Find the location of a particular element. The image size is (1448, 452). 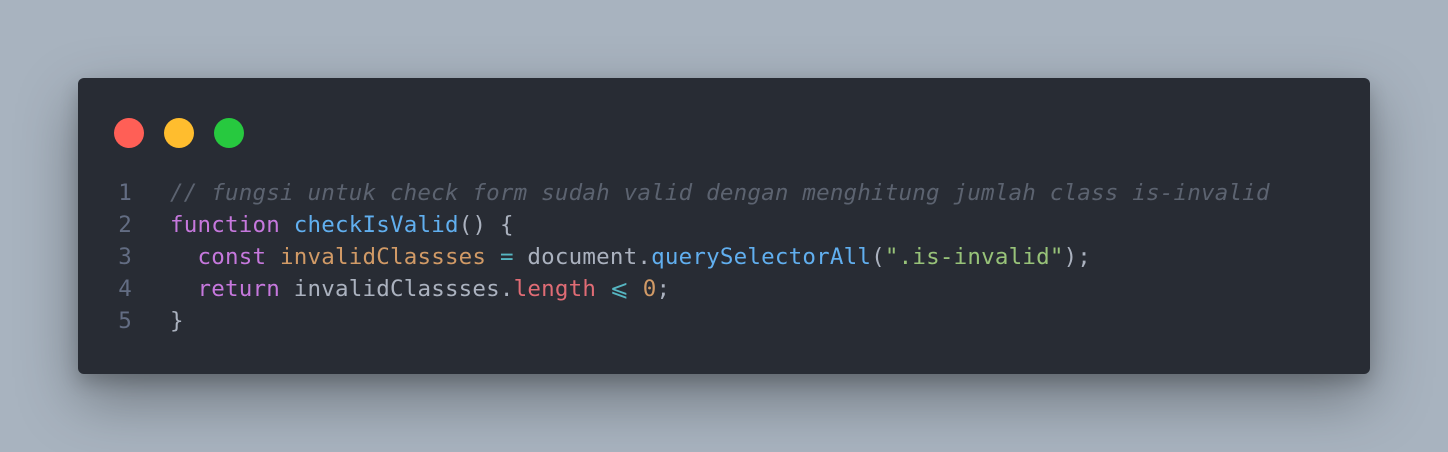

code-token: ); is located at coordinates (1077, 257).